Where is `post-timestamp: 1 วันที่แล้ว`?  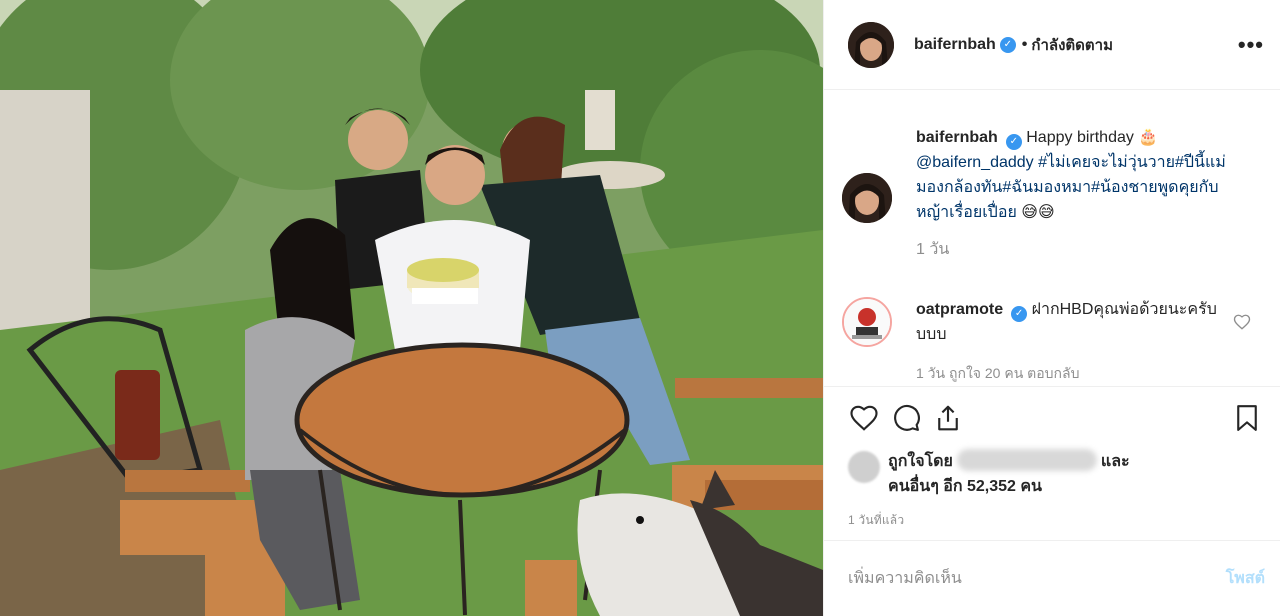 post-timestamp: 1 วันที่แล้ว is located at coordinates (1052, 520).